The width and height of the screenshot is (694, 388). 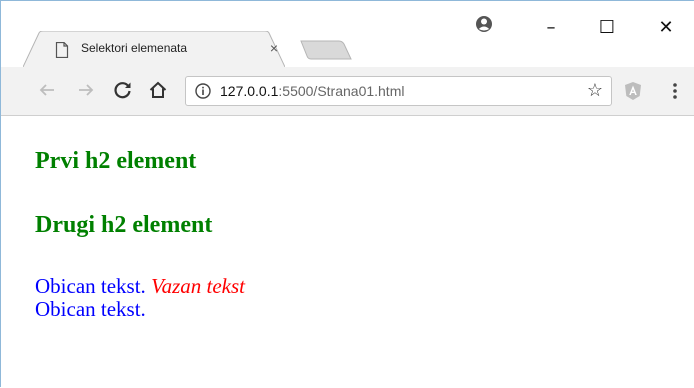 I want to click on url-host: 127.0.0.1, so click(x=249, y=91).